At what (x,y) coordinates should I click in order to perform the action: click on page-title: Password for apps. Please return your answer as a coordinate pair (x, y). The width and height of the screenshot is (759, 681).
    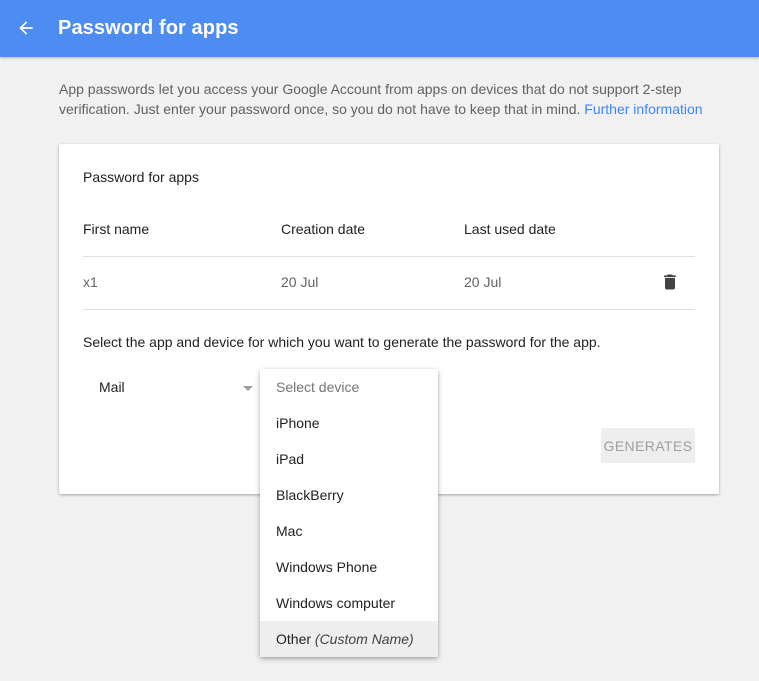
    Looking at the image, I should click on (148, 28).